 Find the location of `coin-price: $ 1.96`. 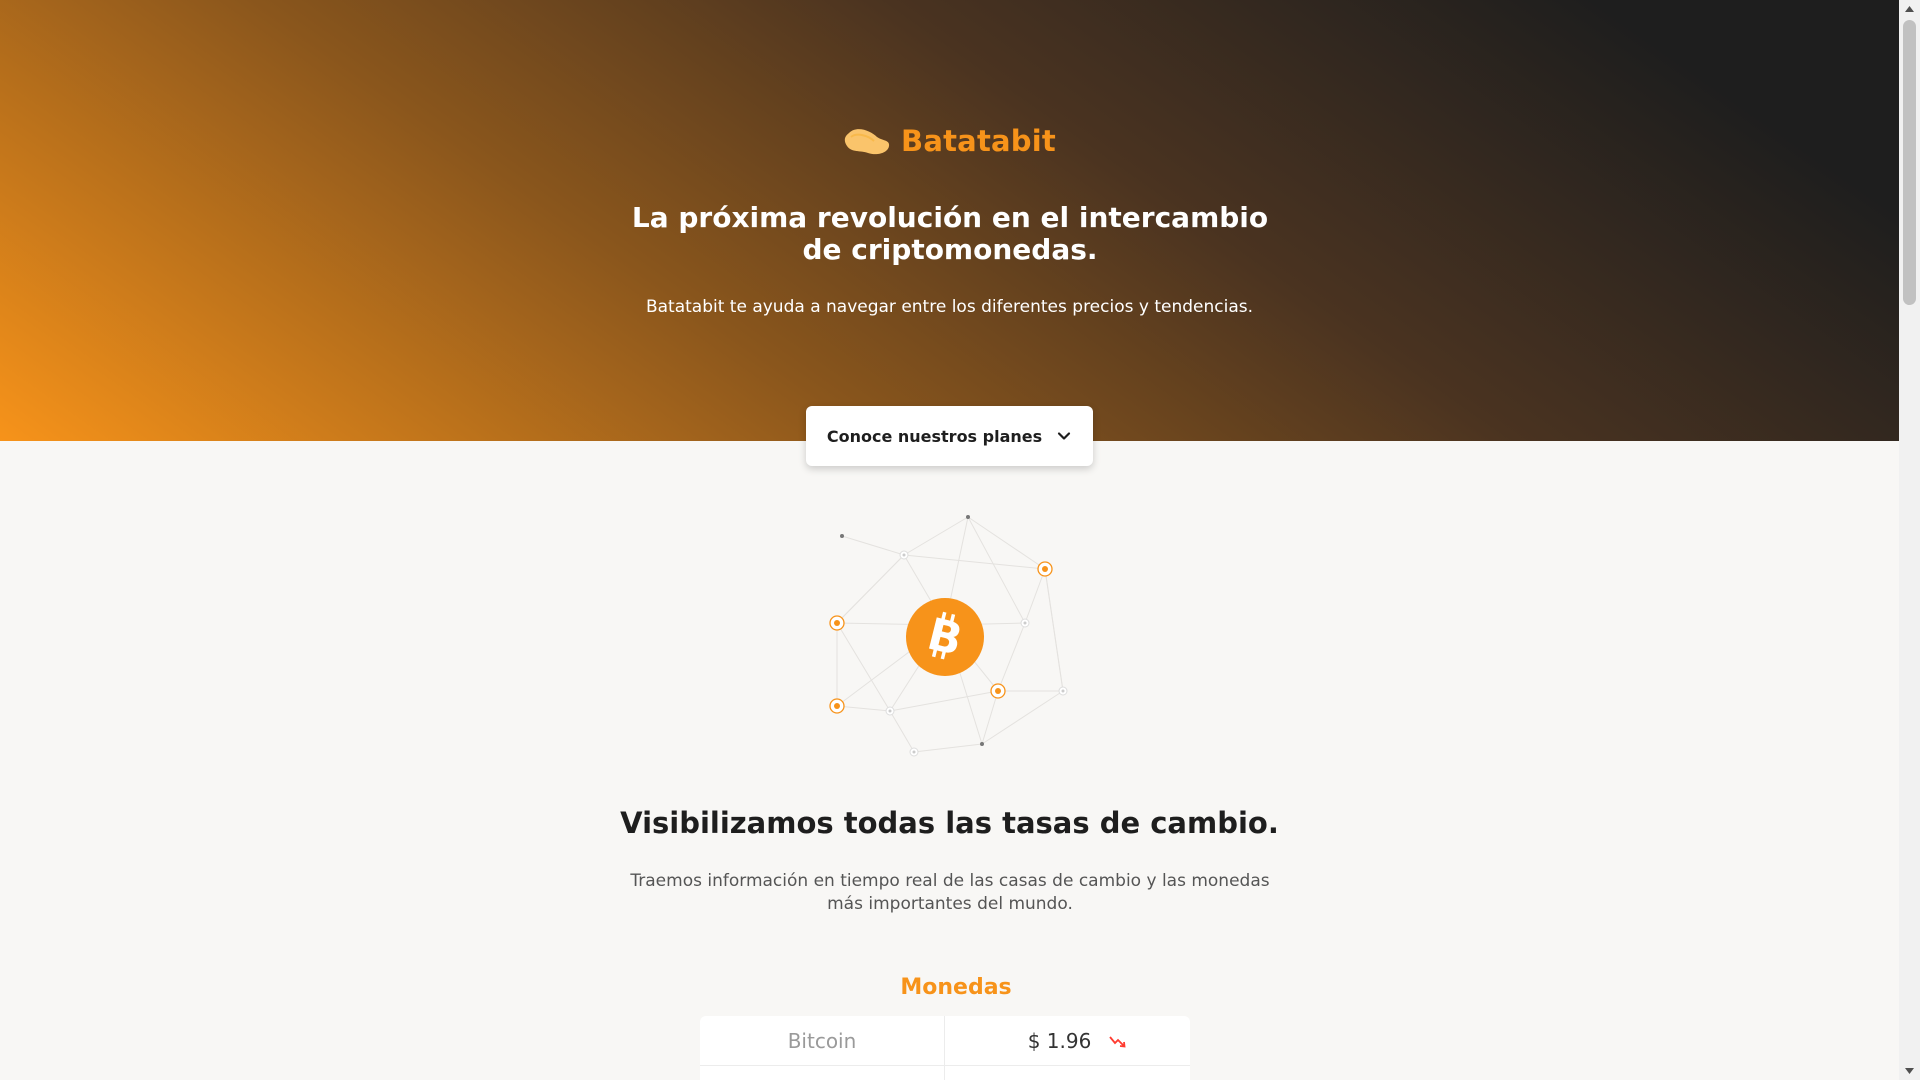

coin-price: $ 1.96 is located at coordinates (1059, 1040).